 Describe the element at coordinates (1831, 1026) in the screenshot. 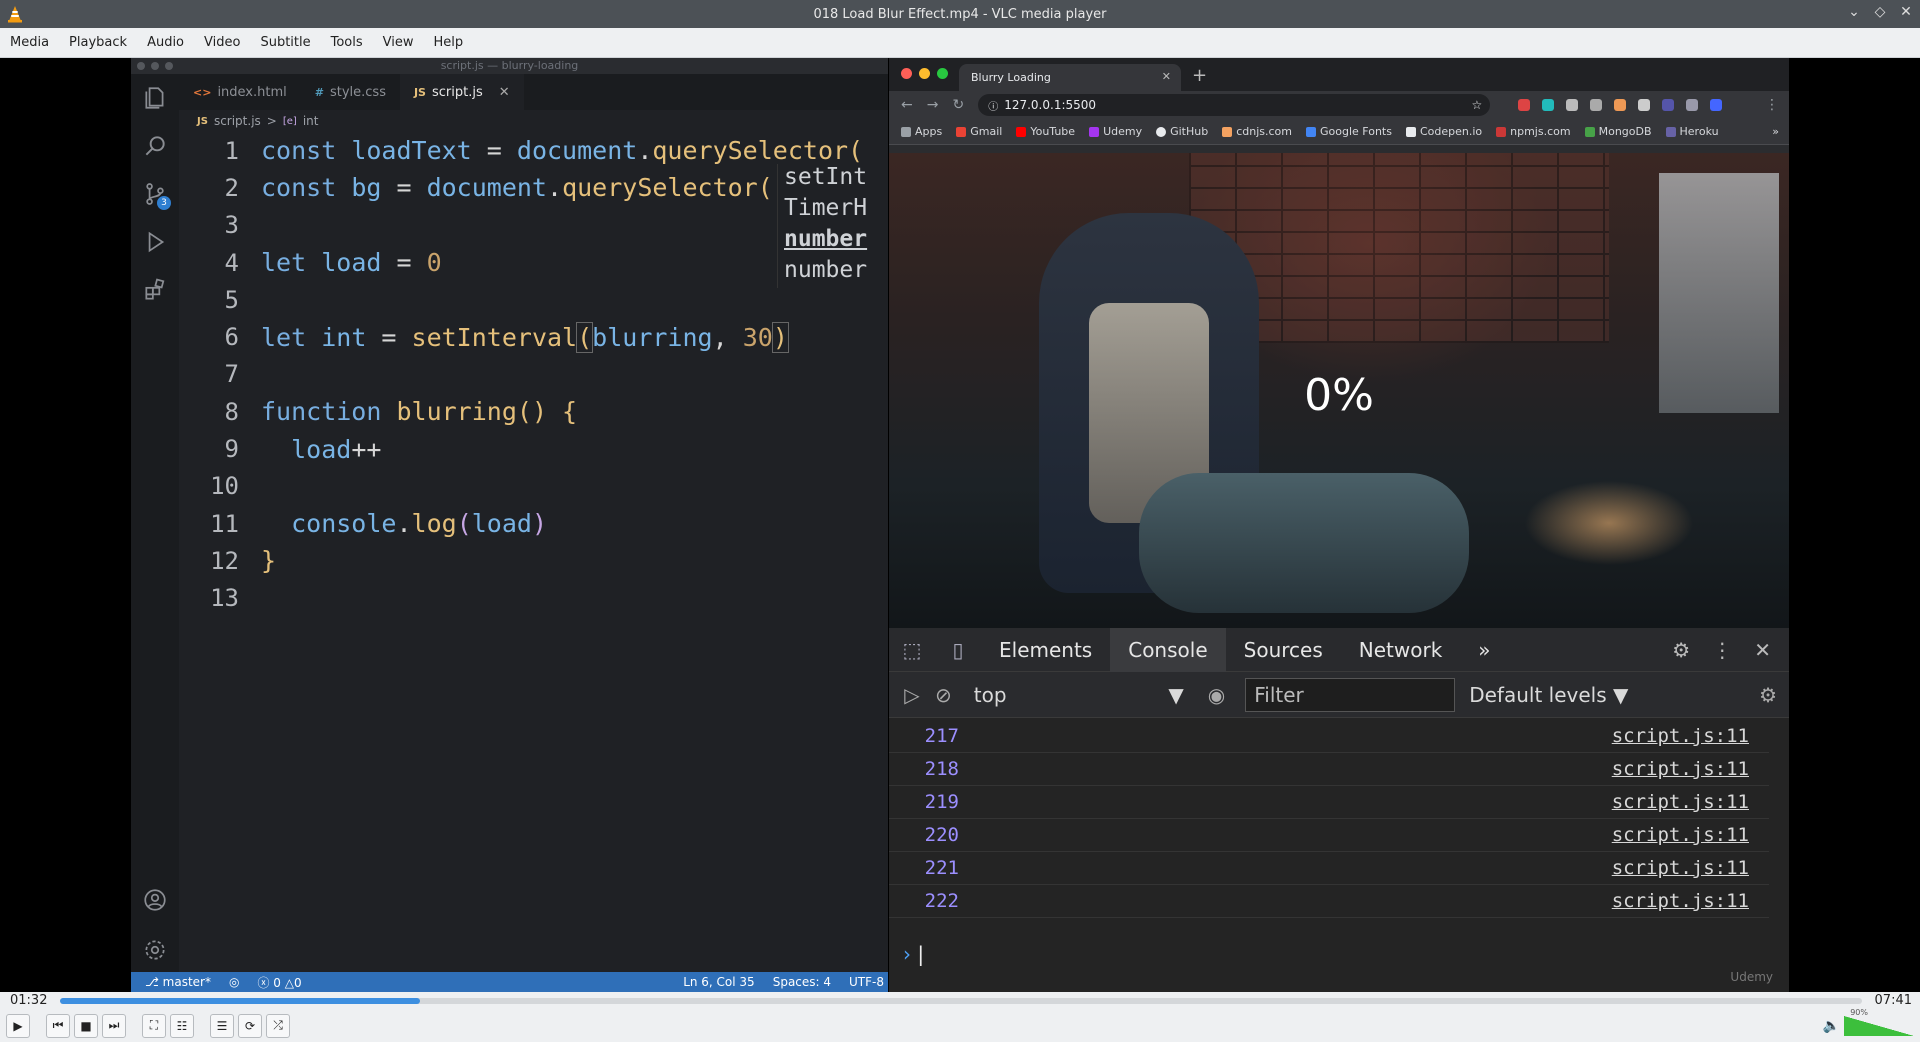

I see `speaker-icon: 🔈` at that location.